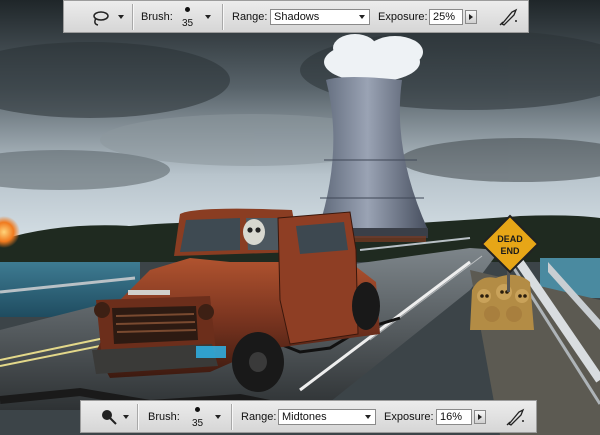 Image resolution: width=600 pixels, height=435 pixels. I want to click on truck-grille, so click(155, 325).